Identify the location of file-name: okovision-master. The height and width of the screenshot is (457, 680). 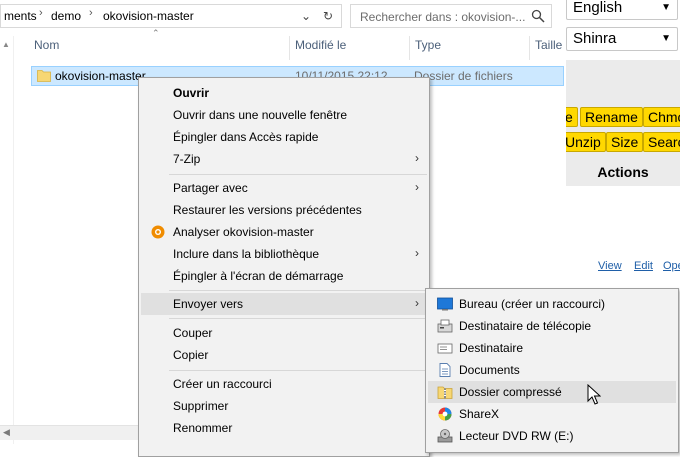
(100, 76).